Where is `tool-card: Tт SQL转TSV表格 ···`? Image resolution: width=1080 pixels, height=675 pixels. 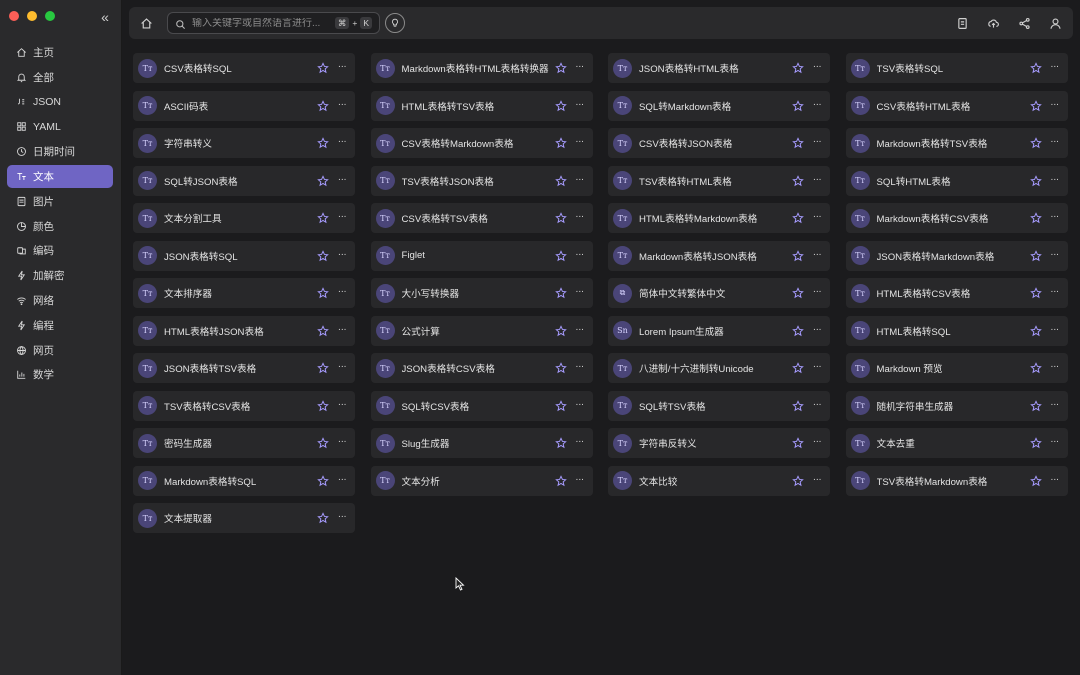
tool-card: Tт SQL转TSV表格 ··· is located at coordinates (719, 405).